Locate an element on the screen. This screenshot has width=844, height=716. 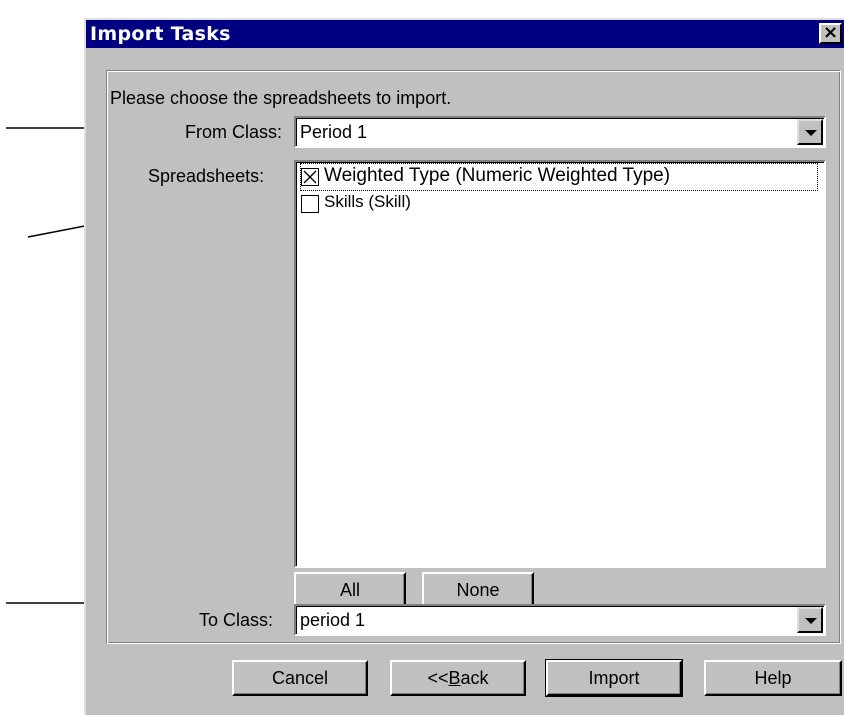
checkbox-unchecked is located at coordinates (310, 204).